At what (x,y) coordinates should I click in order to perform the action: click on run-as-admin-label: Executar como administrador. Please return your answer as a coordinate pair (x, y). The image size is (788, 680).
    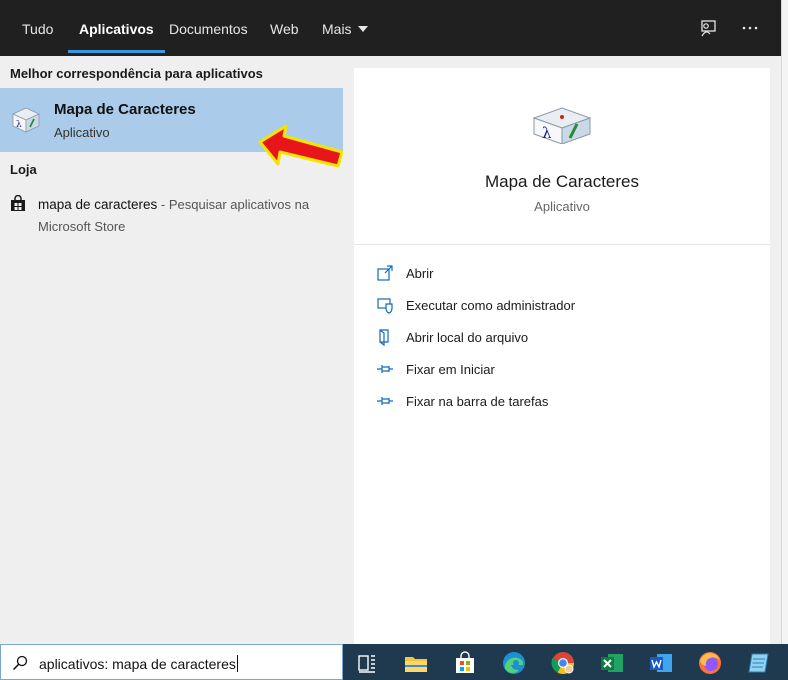
    Looking at the image, I should click on (491, 305).